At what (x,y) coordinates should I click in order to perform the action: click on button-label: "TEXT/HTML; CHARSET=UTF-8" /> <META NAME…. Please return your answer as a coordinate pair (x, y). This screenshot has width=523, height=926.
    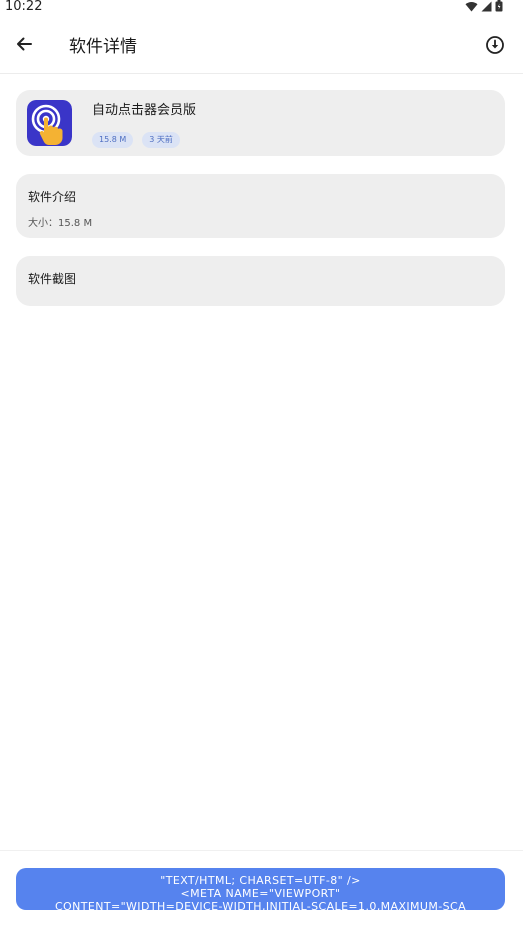
    Looking at the image, I should click on (260, 889).